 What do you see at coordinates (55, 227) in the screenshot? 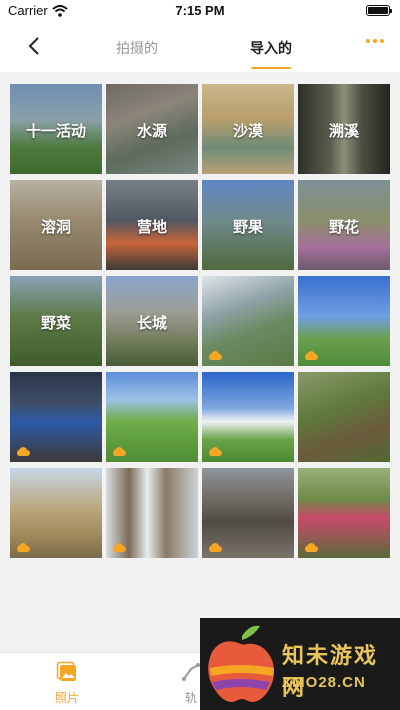
I see `folder-label: 溶洞` at bounding box center [55, 227].